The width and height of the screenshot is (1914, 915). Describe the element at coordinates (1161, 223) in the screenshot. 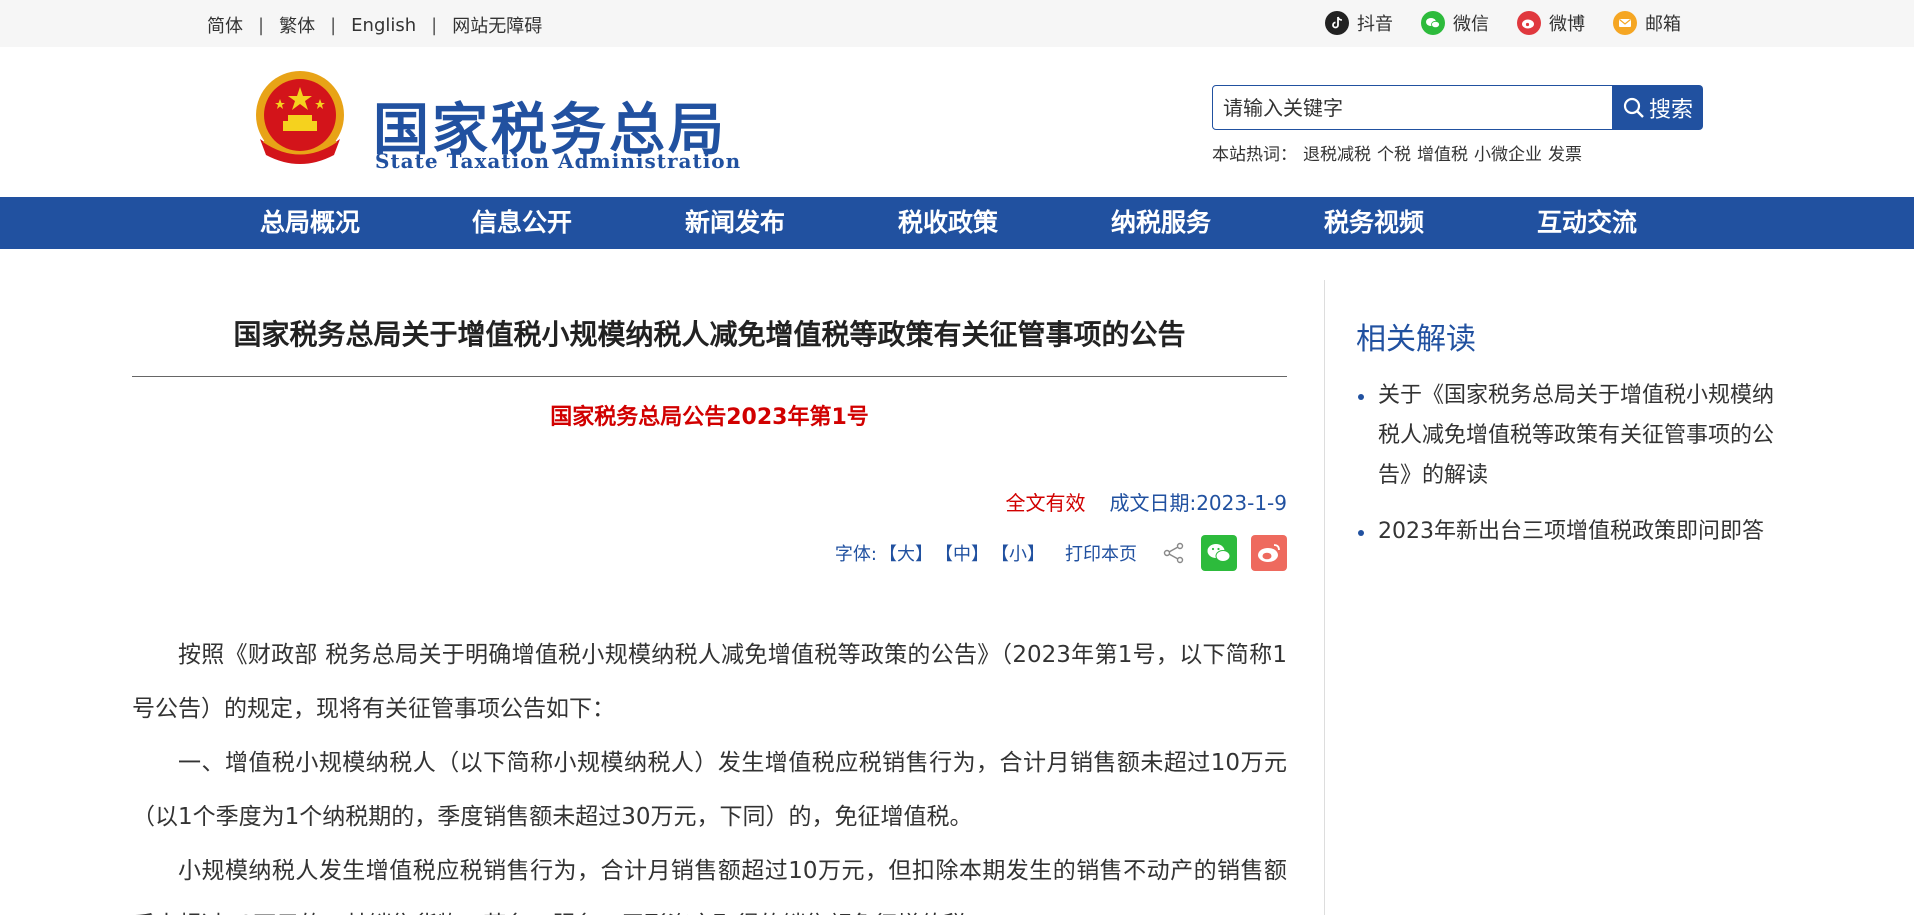

I see `nav-item-taxpayer-service: 纳税服务` at that location.